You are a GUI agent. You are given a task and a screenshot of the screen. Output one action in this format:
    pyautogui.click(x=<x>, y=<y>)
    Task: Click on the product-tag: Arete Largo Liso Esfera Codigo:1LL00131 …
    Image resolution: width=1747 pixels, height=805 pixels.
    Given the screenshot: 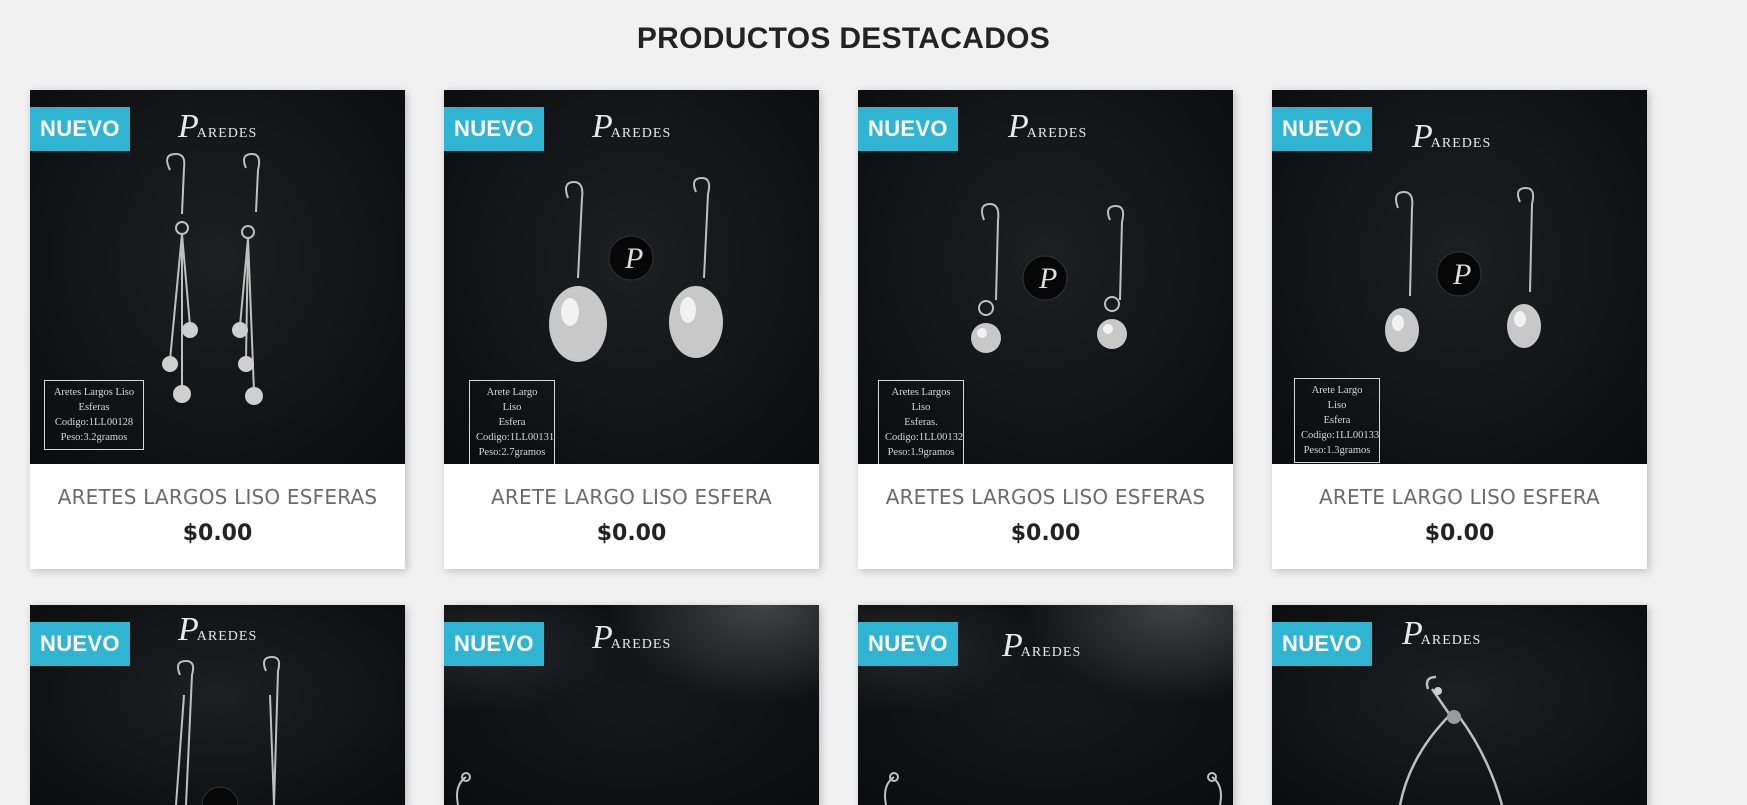 What is the action you would take?
    pyautogui.click(x=512, y=422)
    